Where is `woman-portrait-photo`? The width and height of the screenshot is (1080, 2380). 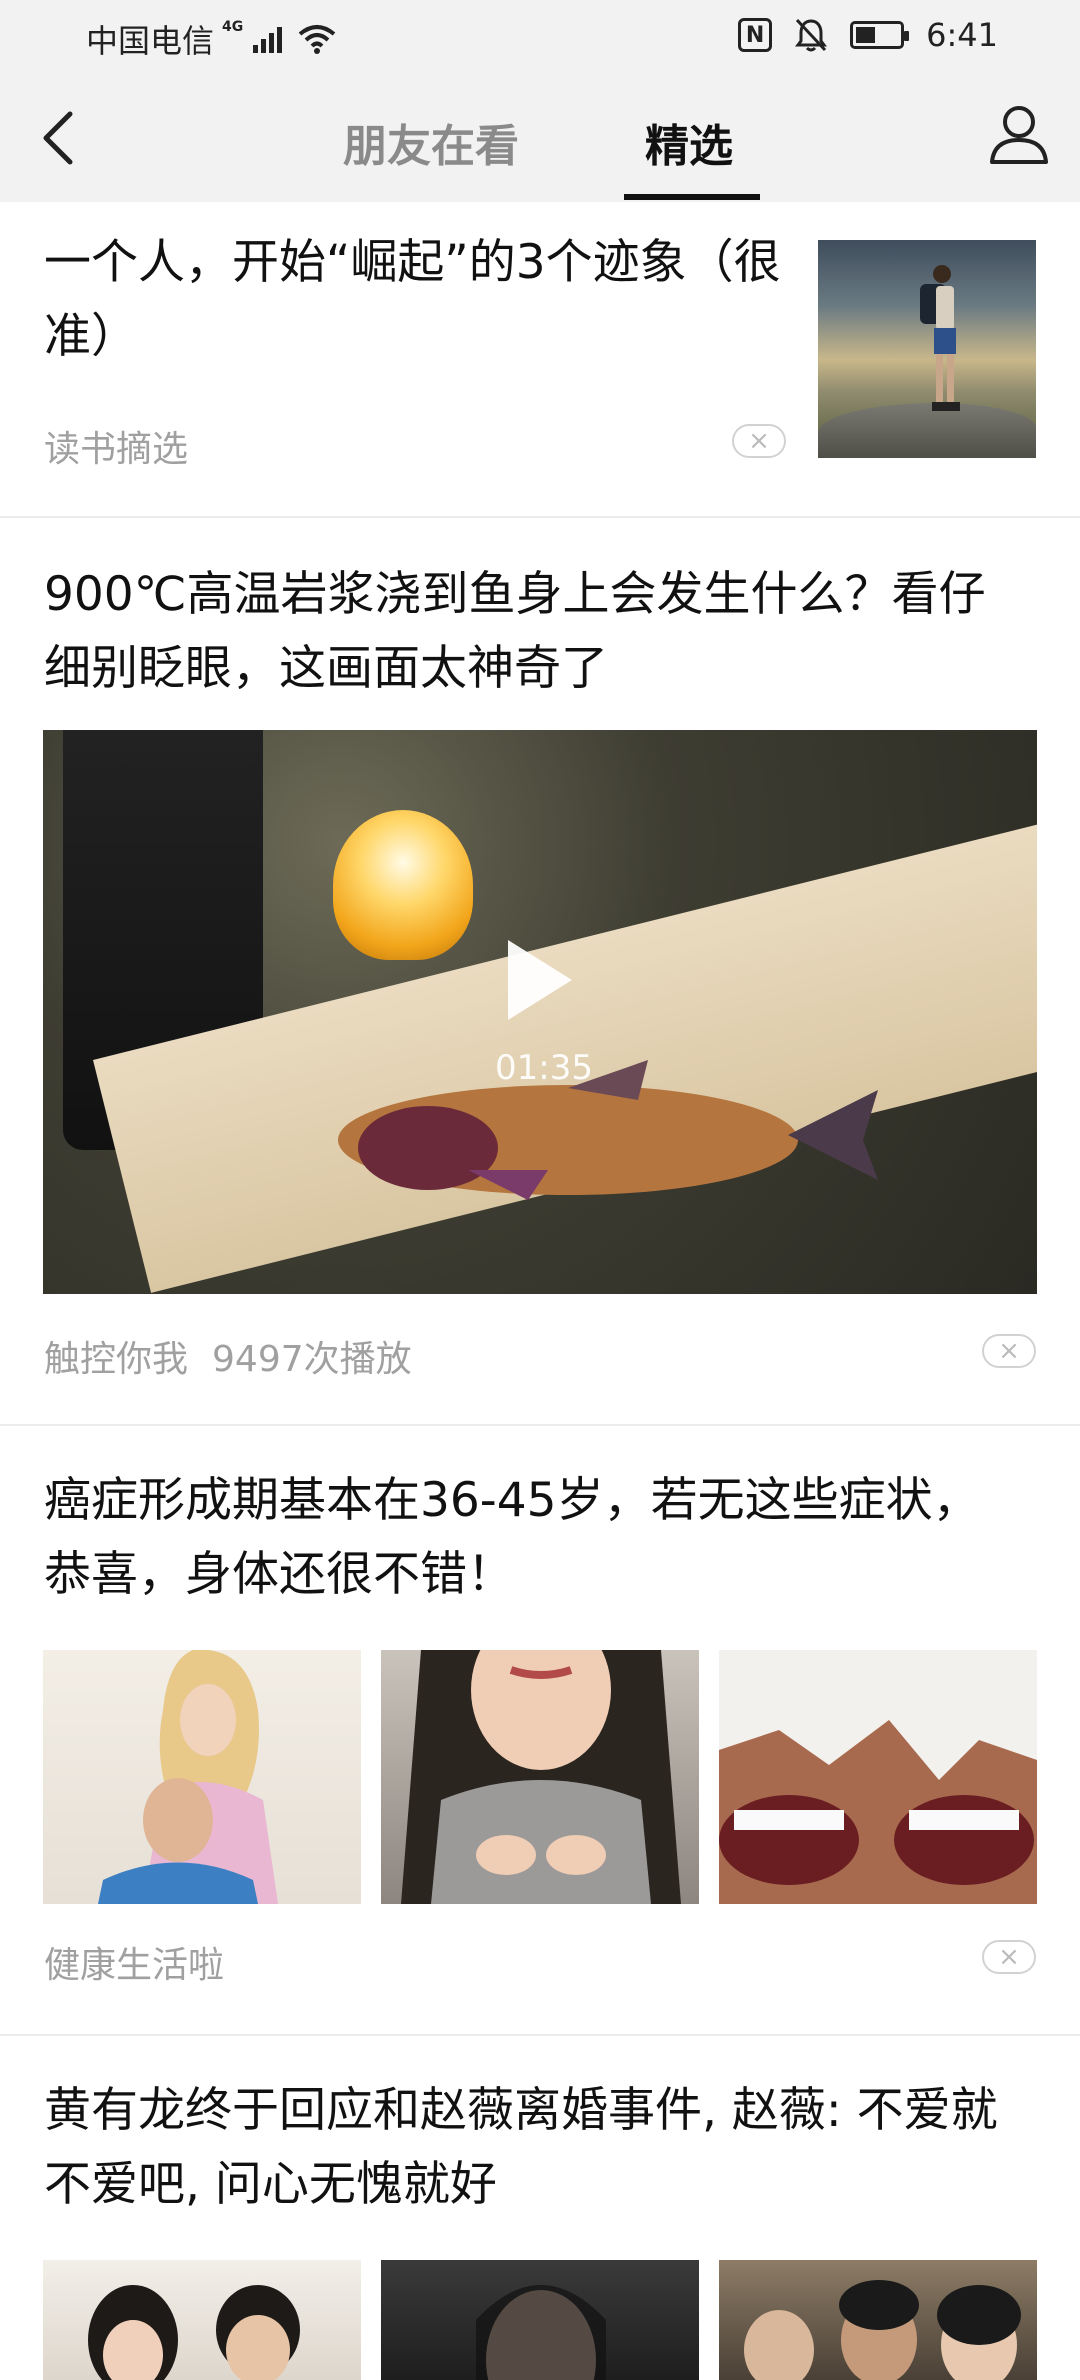
woman-portrait-photo is located at coordinates (541, 1777).